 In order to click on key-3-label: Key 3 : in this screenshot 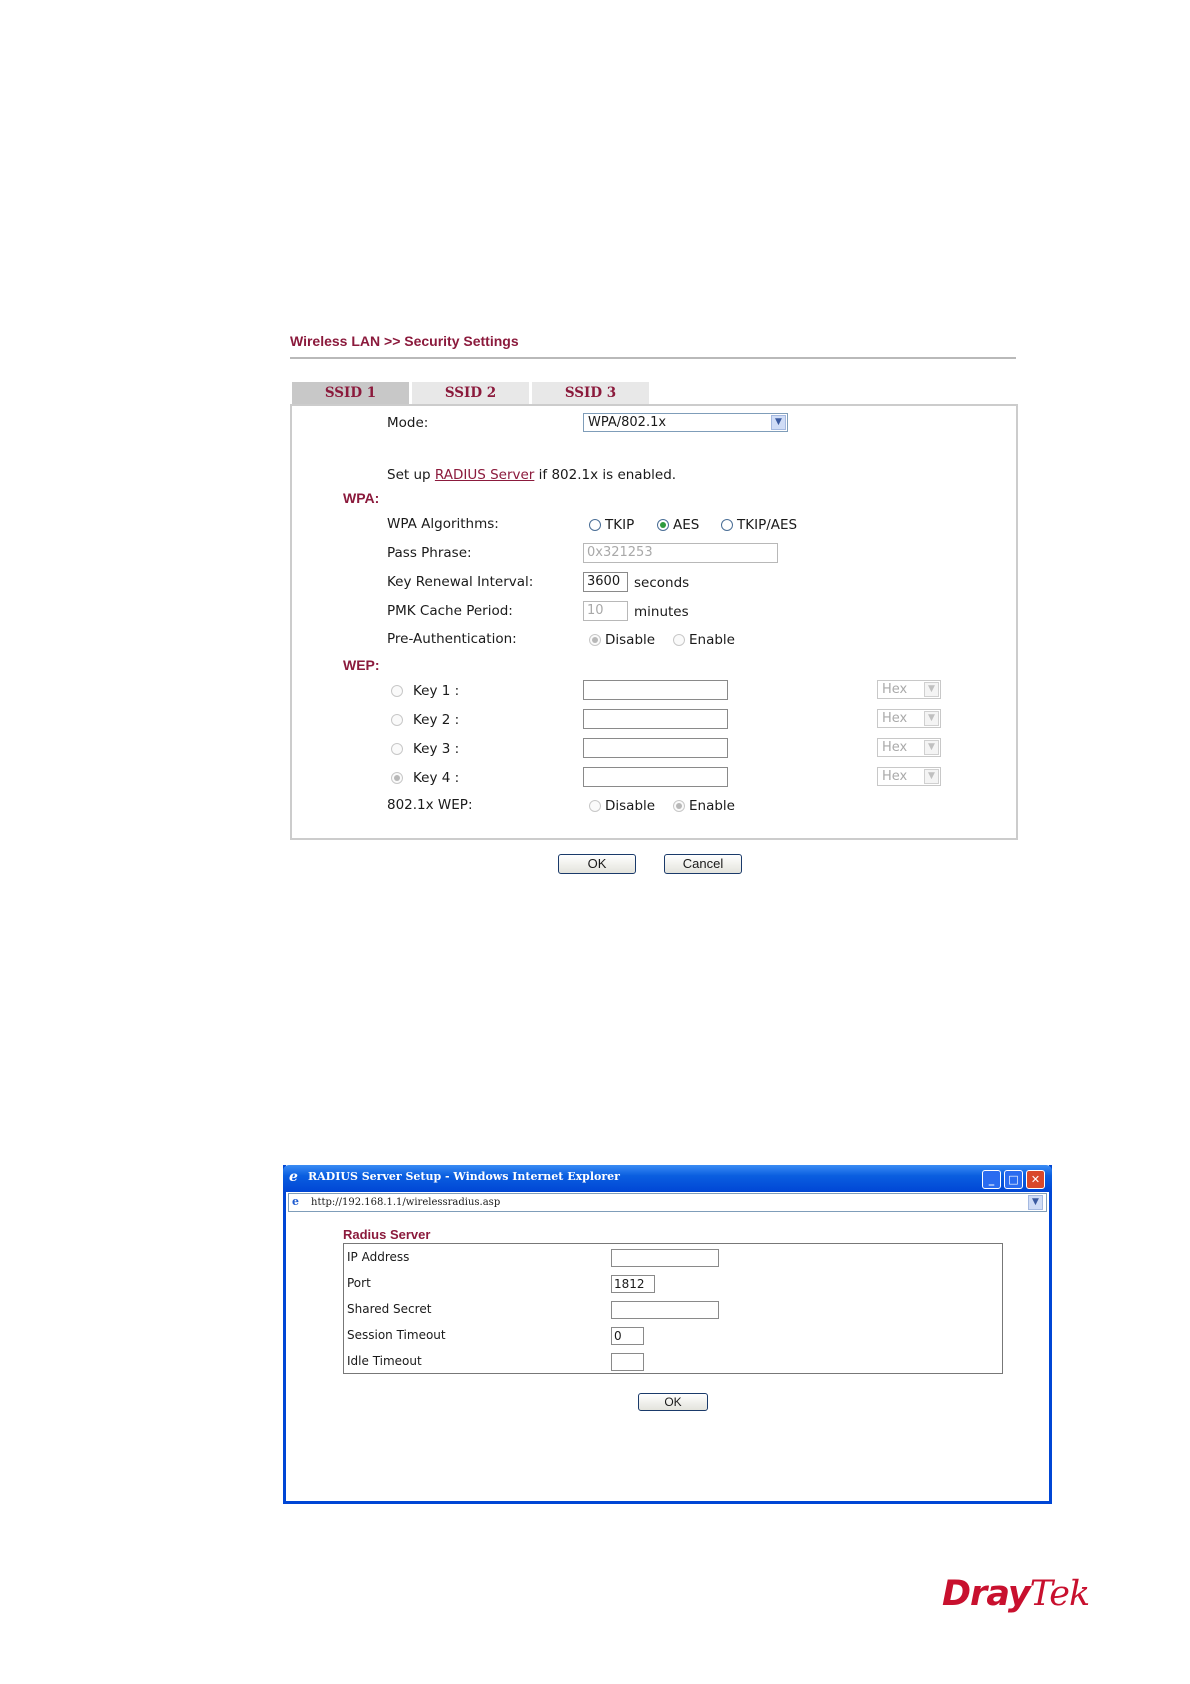, I will do `click(436, 749)`.